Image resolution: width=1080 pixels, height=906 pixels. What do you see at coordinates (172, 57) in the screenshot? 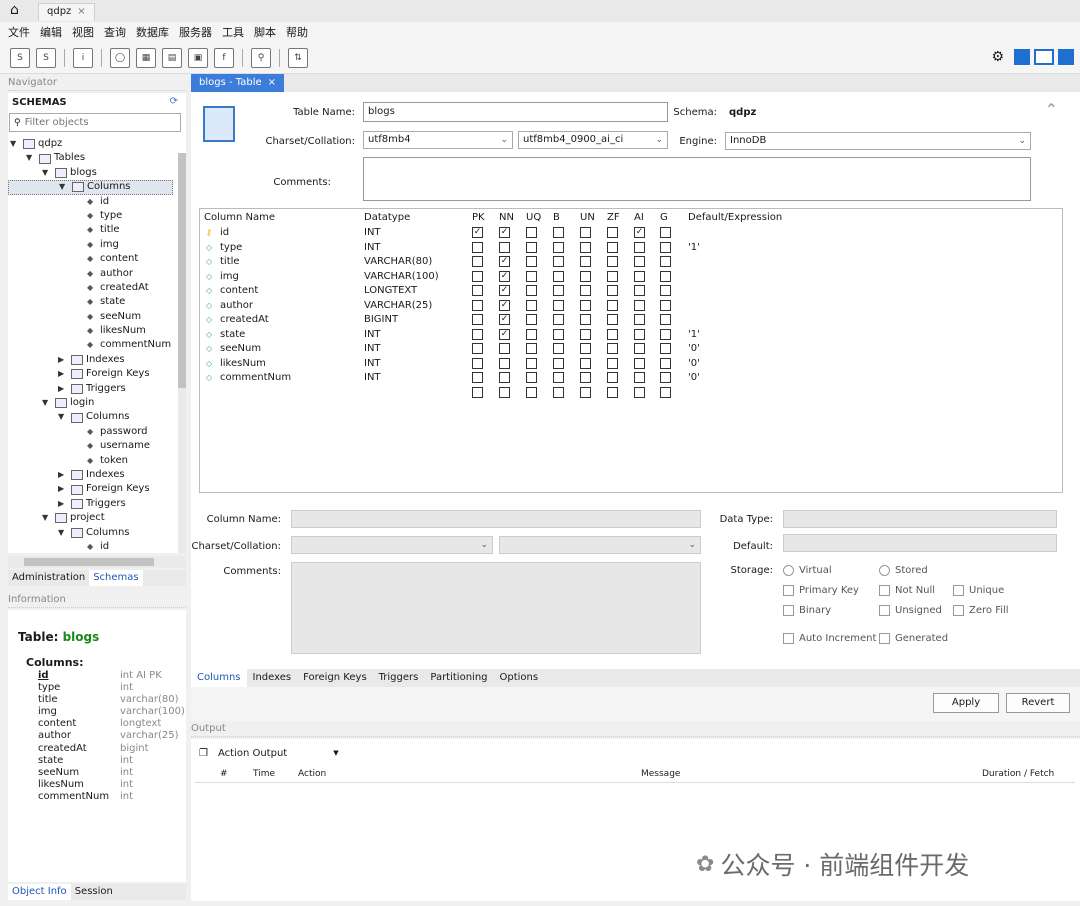
I see `create-view-icon: ▤` at bounding box center [172, 57].